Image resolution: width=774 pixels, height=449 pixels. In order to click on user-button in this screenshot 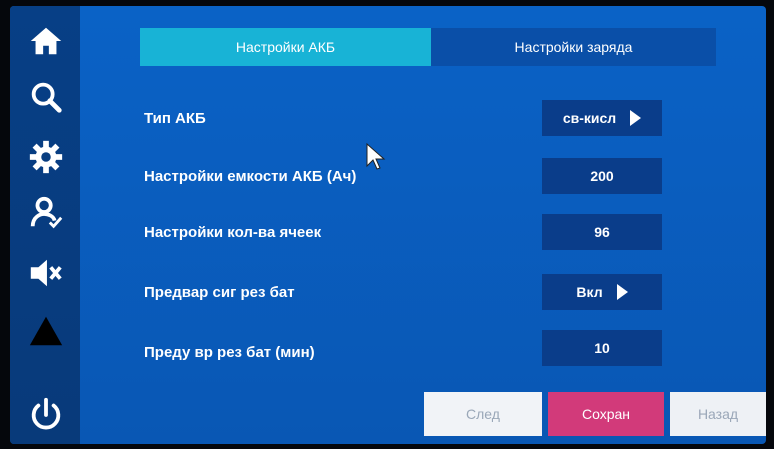, I will do `click(46, 213)`.